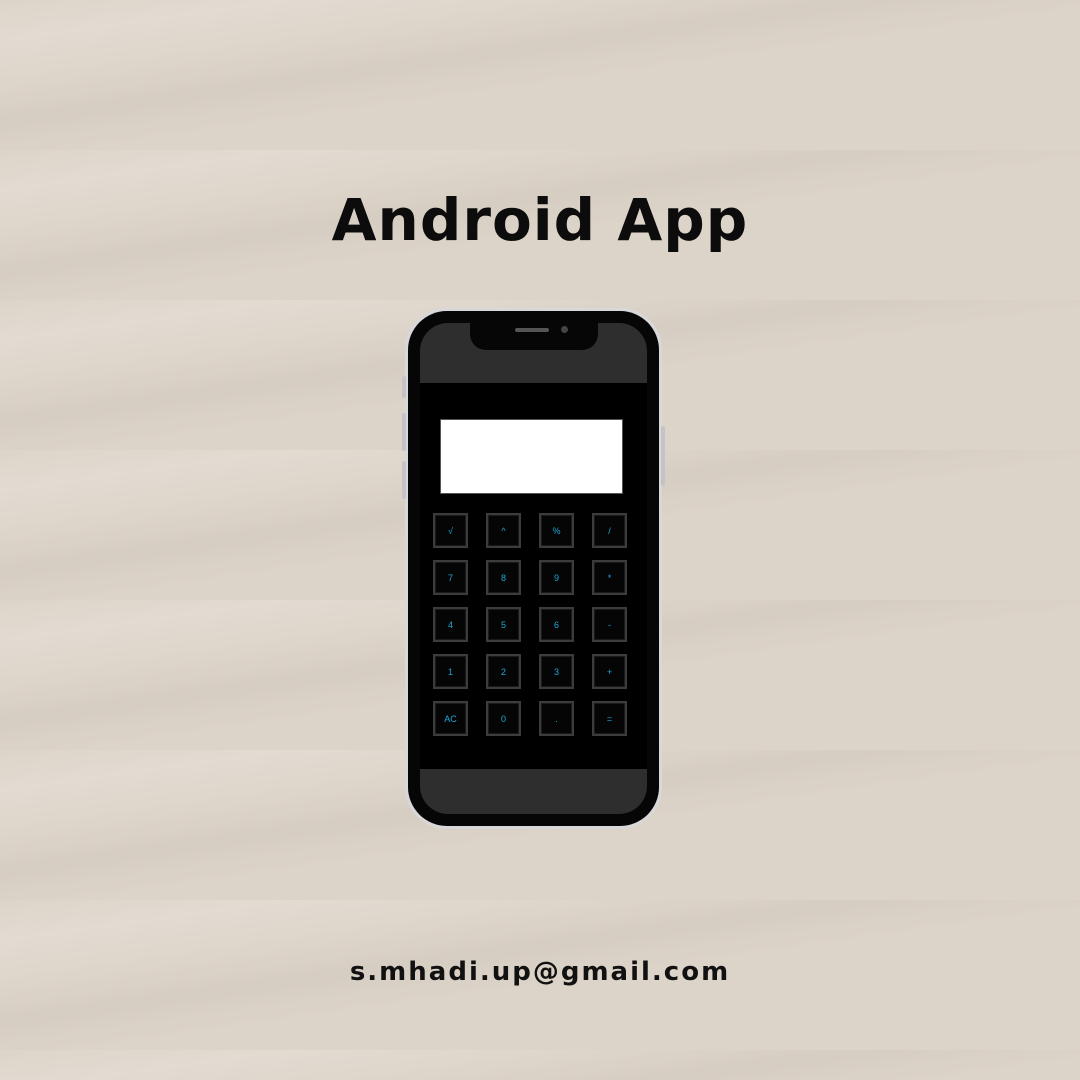 This screenshot has width=1080, height=1080. Describe the element at coordinates (531, 456) in the screenshot. I see `calculator-display` at that location.